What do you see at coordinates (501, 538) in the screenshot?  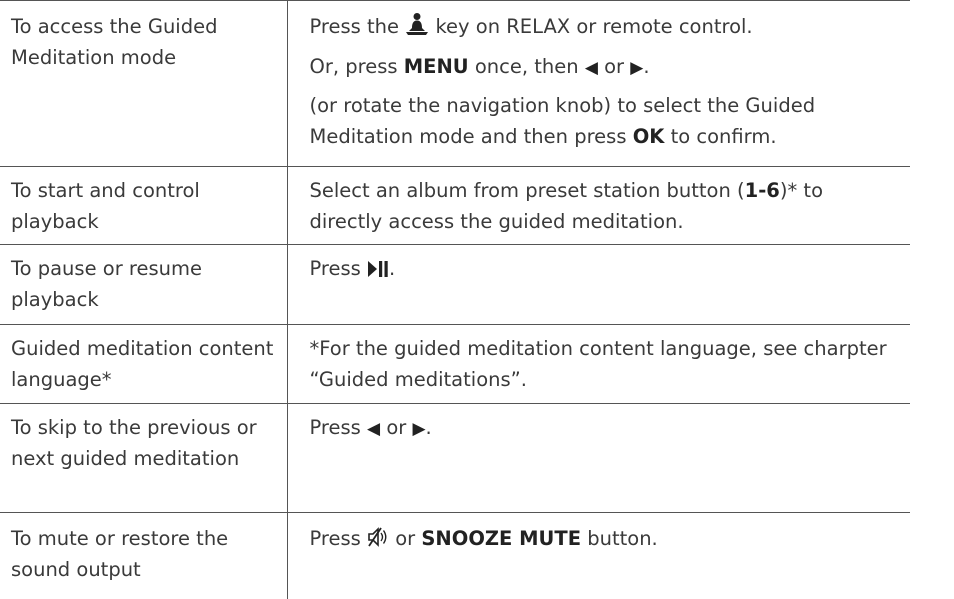 I see `snooze-mute-label: SNOOZE MUTE` at bounding box center [501, 538].